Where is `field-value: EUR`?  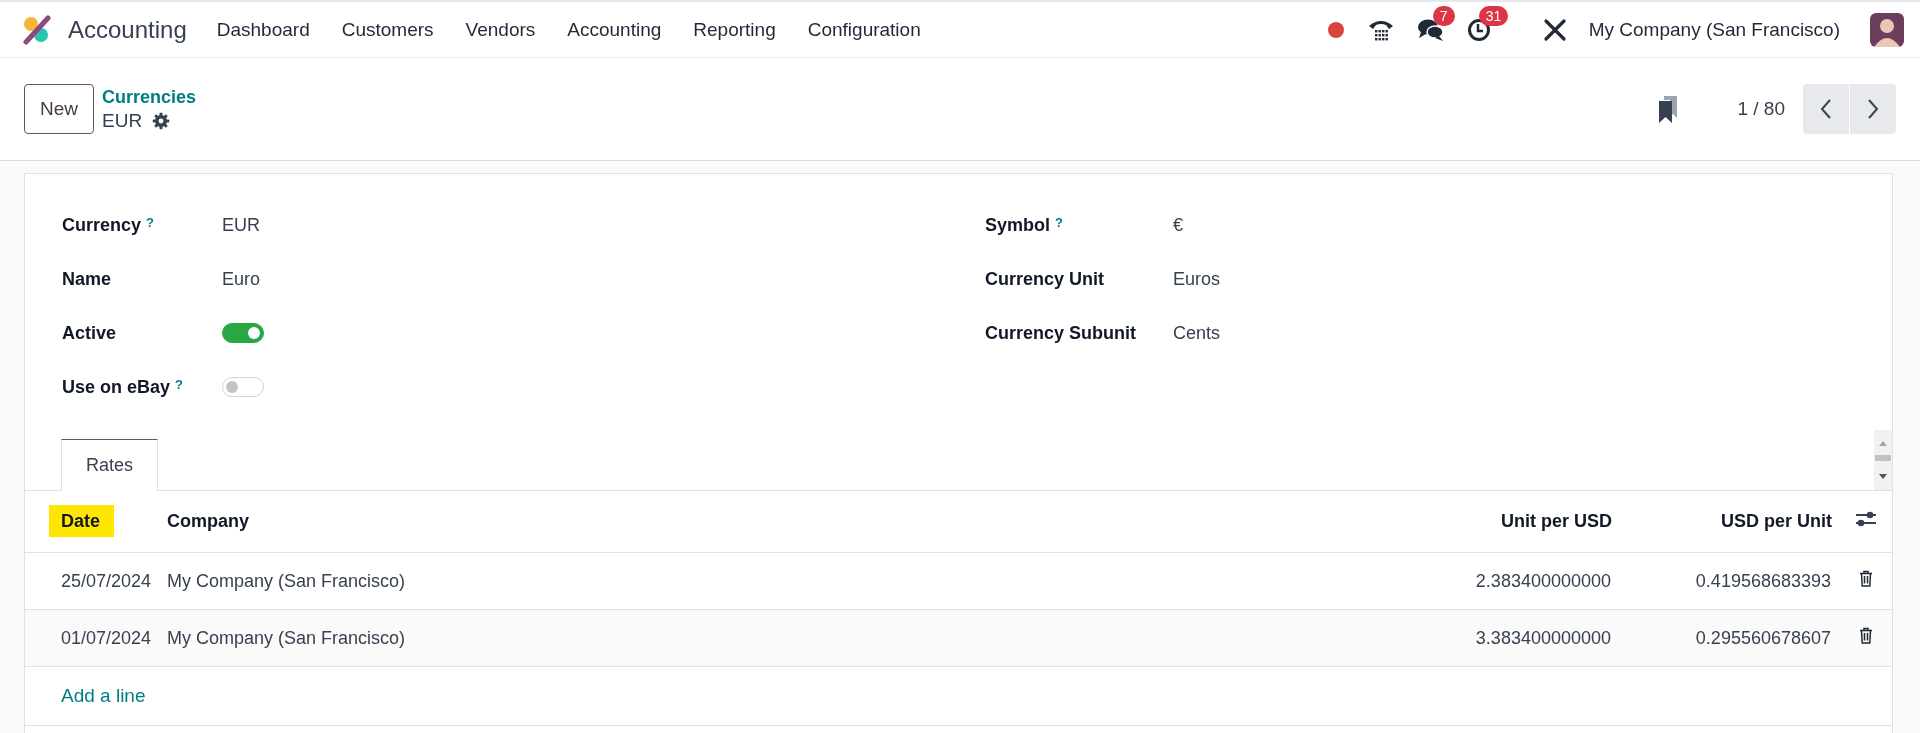
field-value: EUR is located at coordinates (241, 225).